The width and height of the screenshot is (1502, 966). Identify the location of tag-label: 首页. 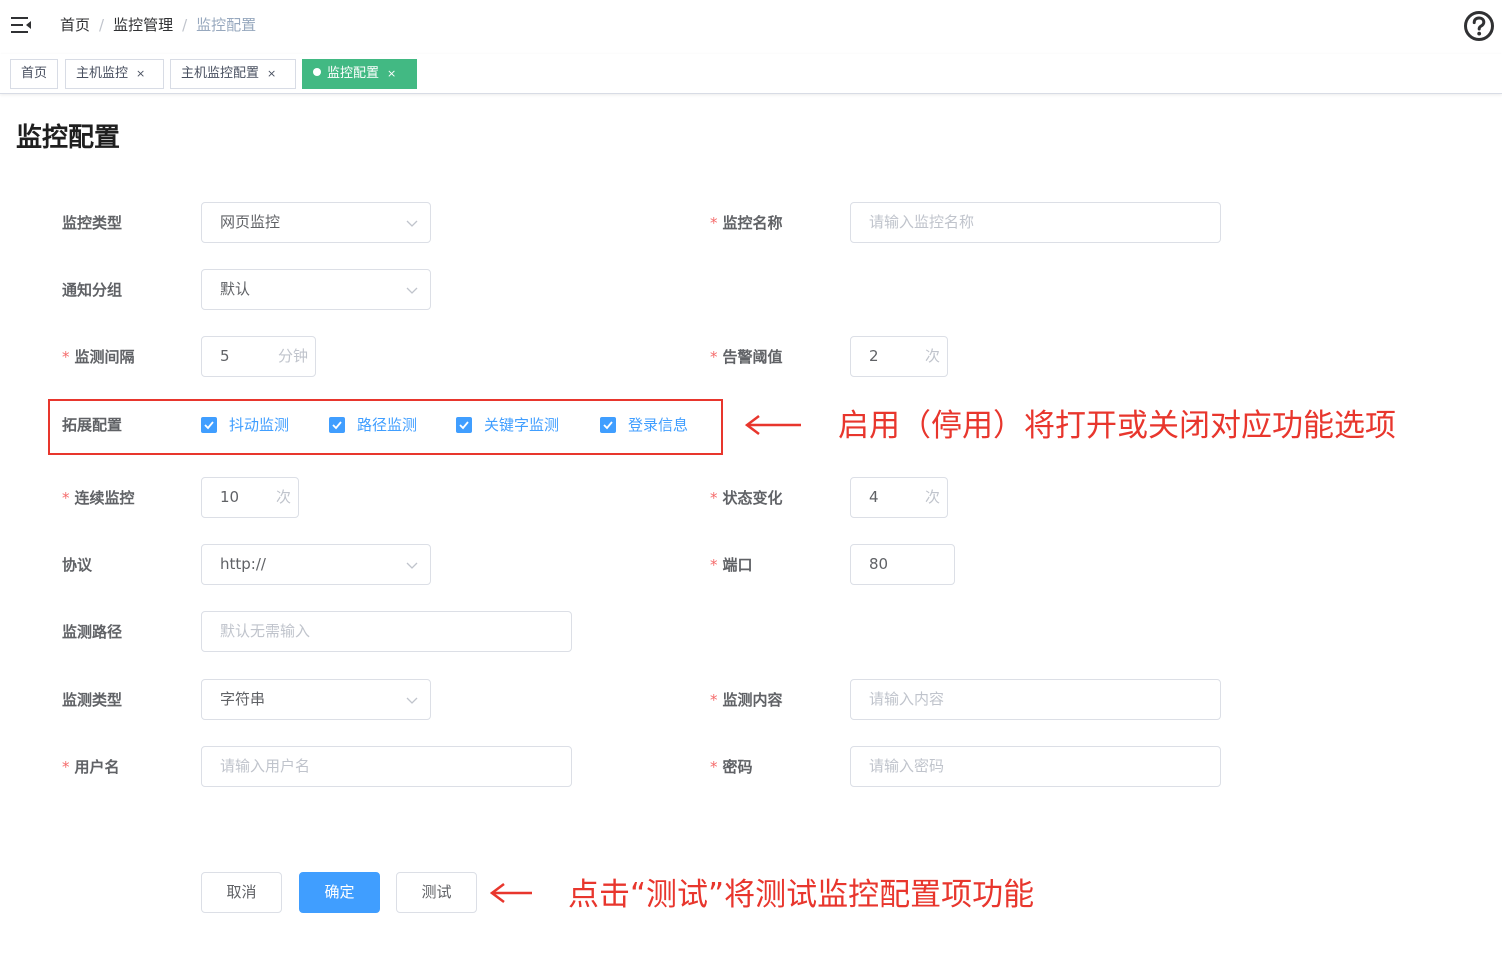
(34, 73).